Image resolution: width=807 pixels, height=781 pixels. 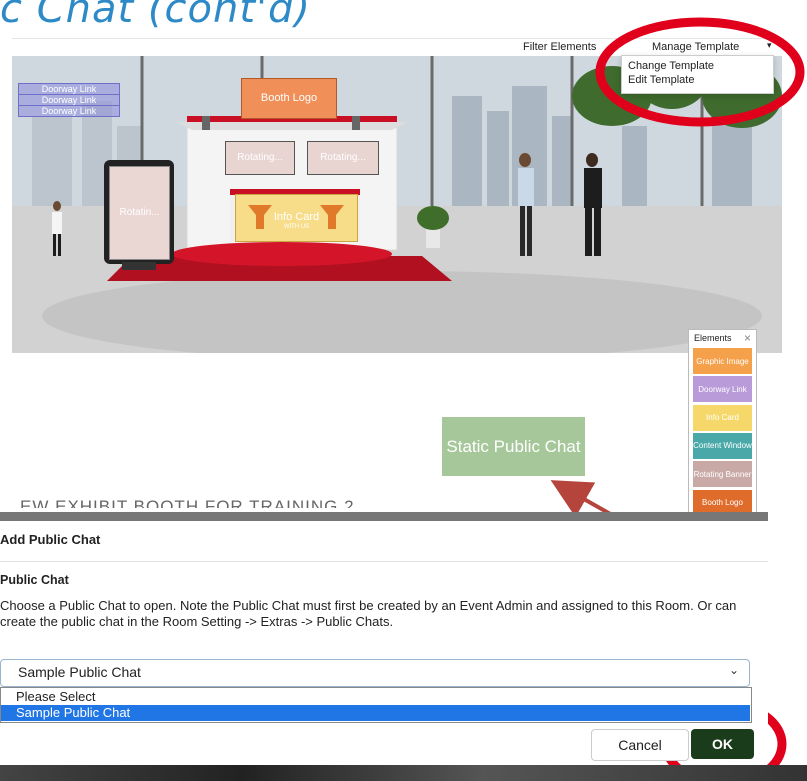 What do you see at coordinates (403, 773) in the screenshot?
I see `background-footer-strip` at bounding box center [403, 773].